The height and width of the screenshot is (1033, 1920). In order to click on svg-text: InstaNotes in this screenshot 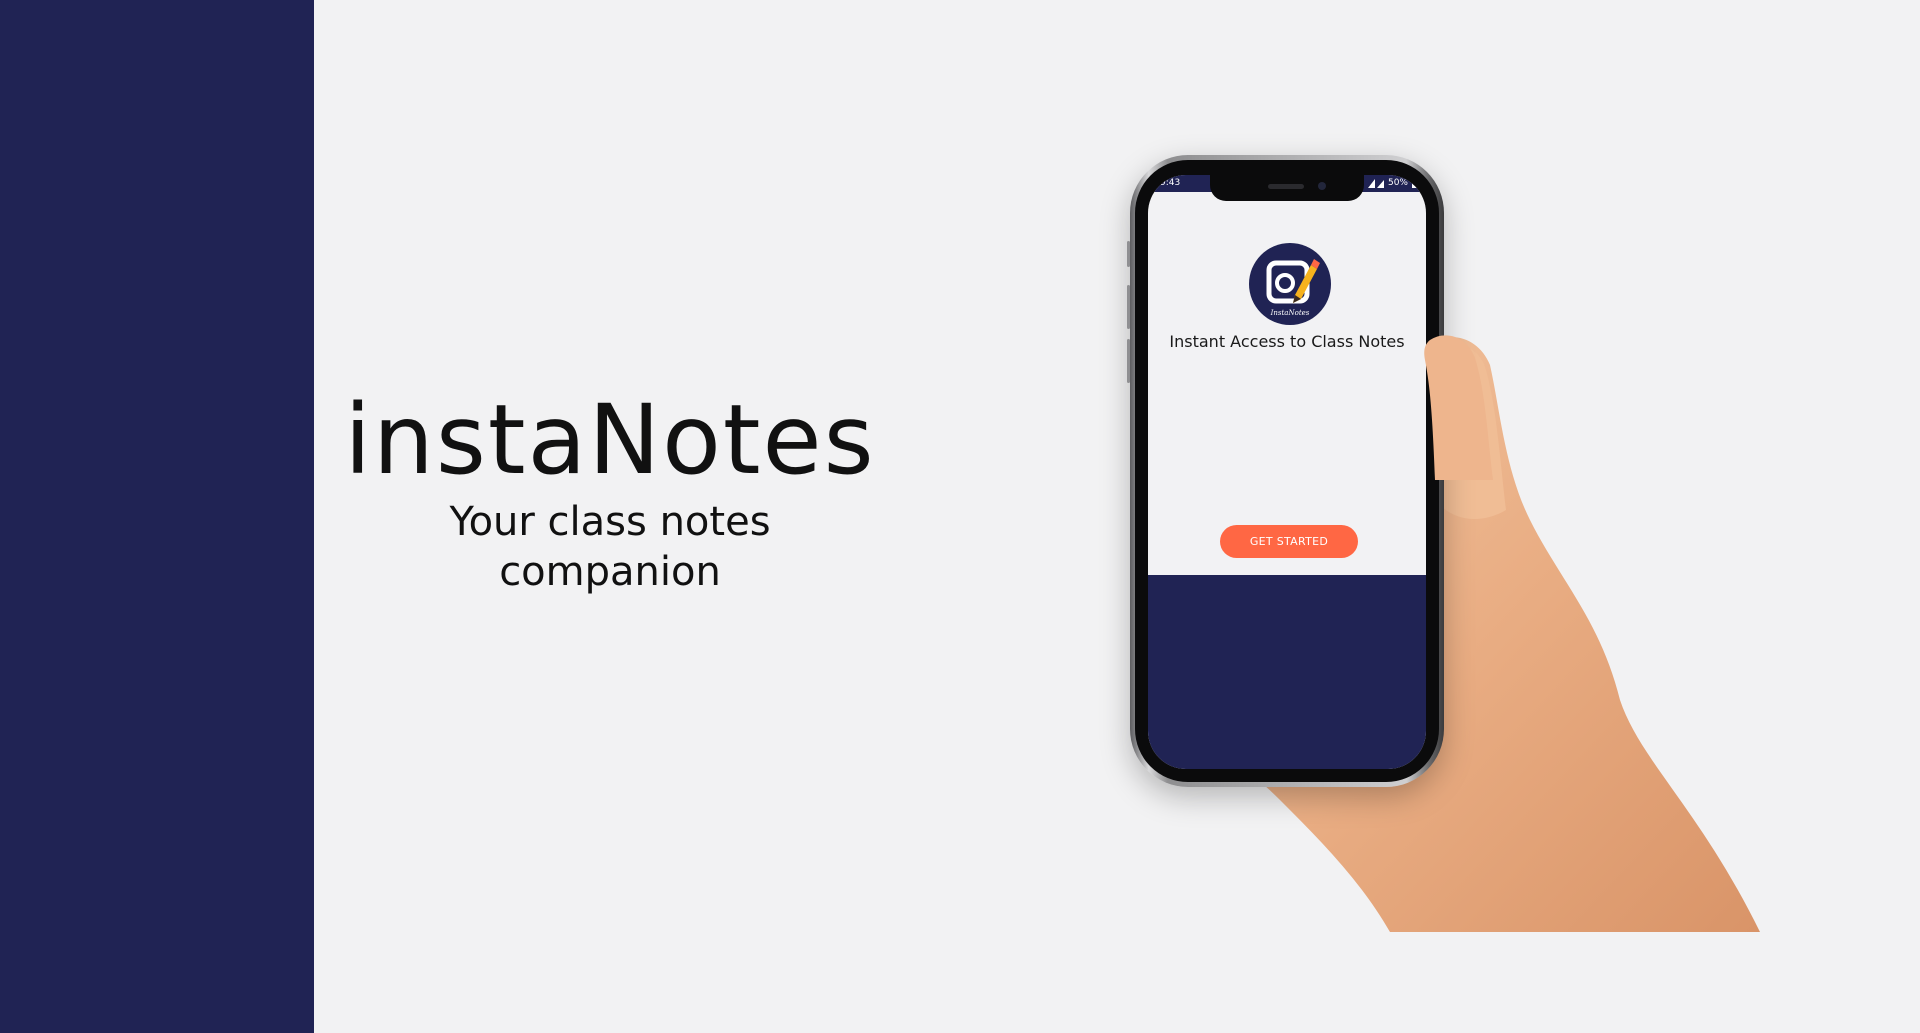, I will do `click(1290, 313)`.